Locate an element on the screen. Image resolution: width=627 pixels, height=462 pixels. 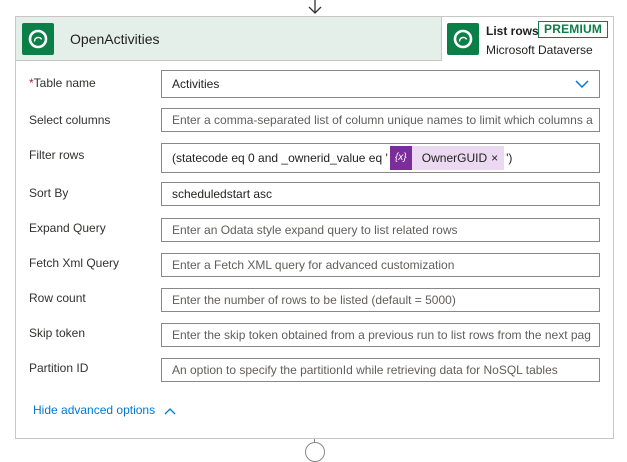
action-info-panel: List rows PREMIUM Microsoft Dataverse is located at coordinates (527, 39).